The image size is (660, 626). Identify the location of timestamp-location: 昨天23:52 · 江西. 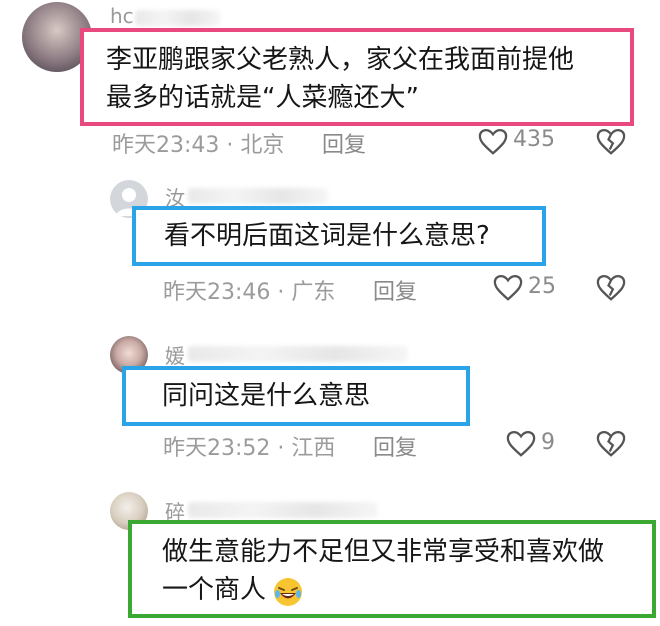
(249, 448).